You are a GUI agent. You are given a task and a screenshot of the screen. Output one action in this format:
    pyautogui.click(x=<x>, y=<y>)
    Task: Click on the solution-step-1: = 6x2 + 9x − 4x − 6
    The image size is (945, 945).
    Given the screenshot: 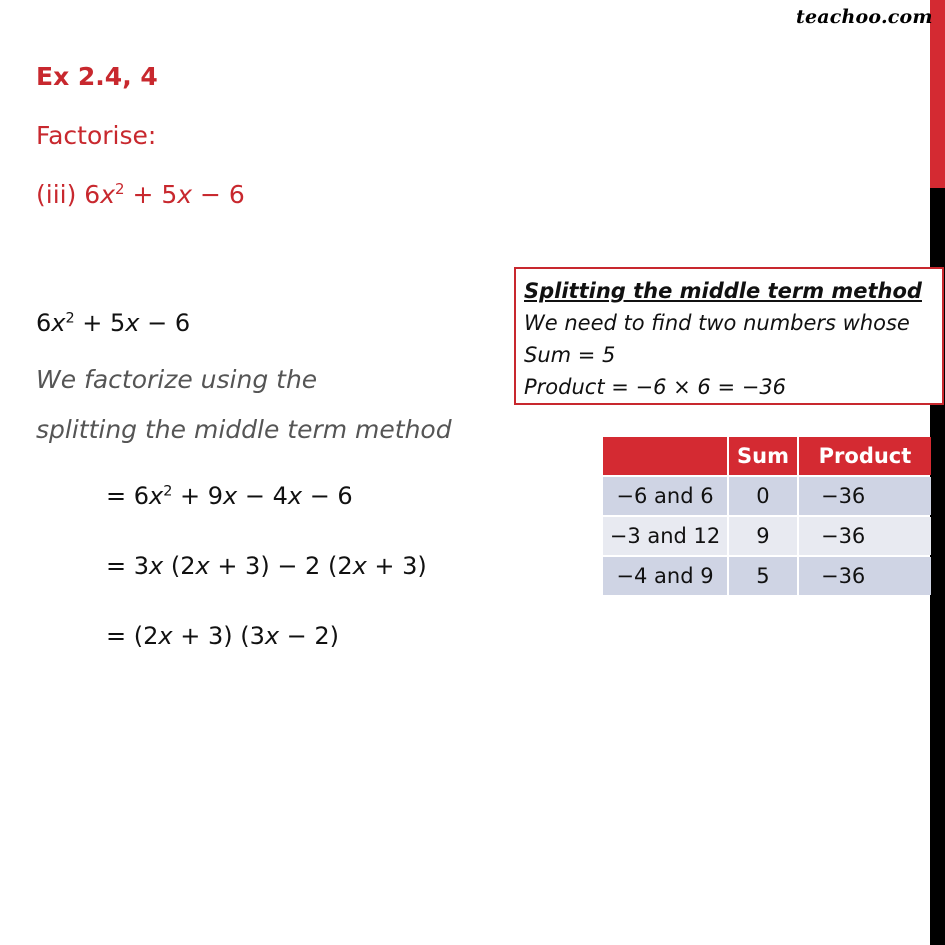 What is the action you would take?
    pyautogui.click(x=229, y=496)
    